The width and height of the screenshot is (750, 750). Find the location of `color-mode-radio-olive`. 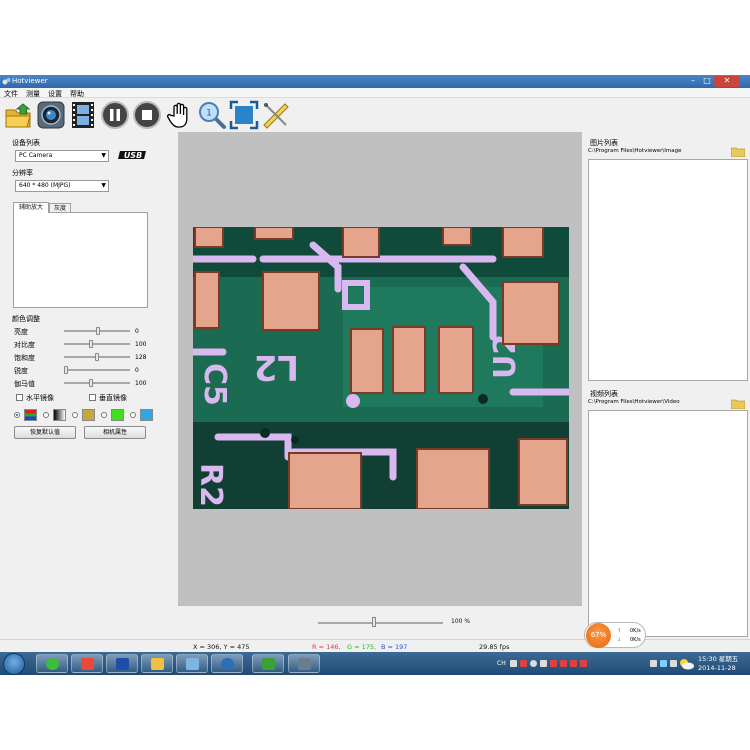

color-mode-radio-olive is located at coordinates (75, 415).